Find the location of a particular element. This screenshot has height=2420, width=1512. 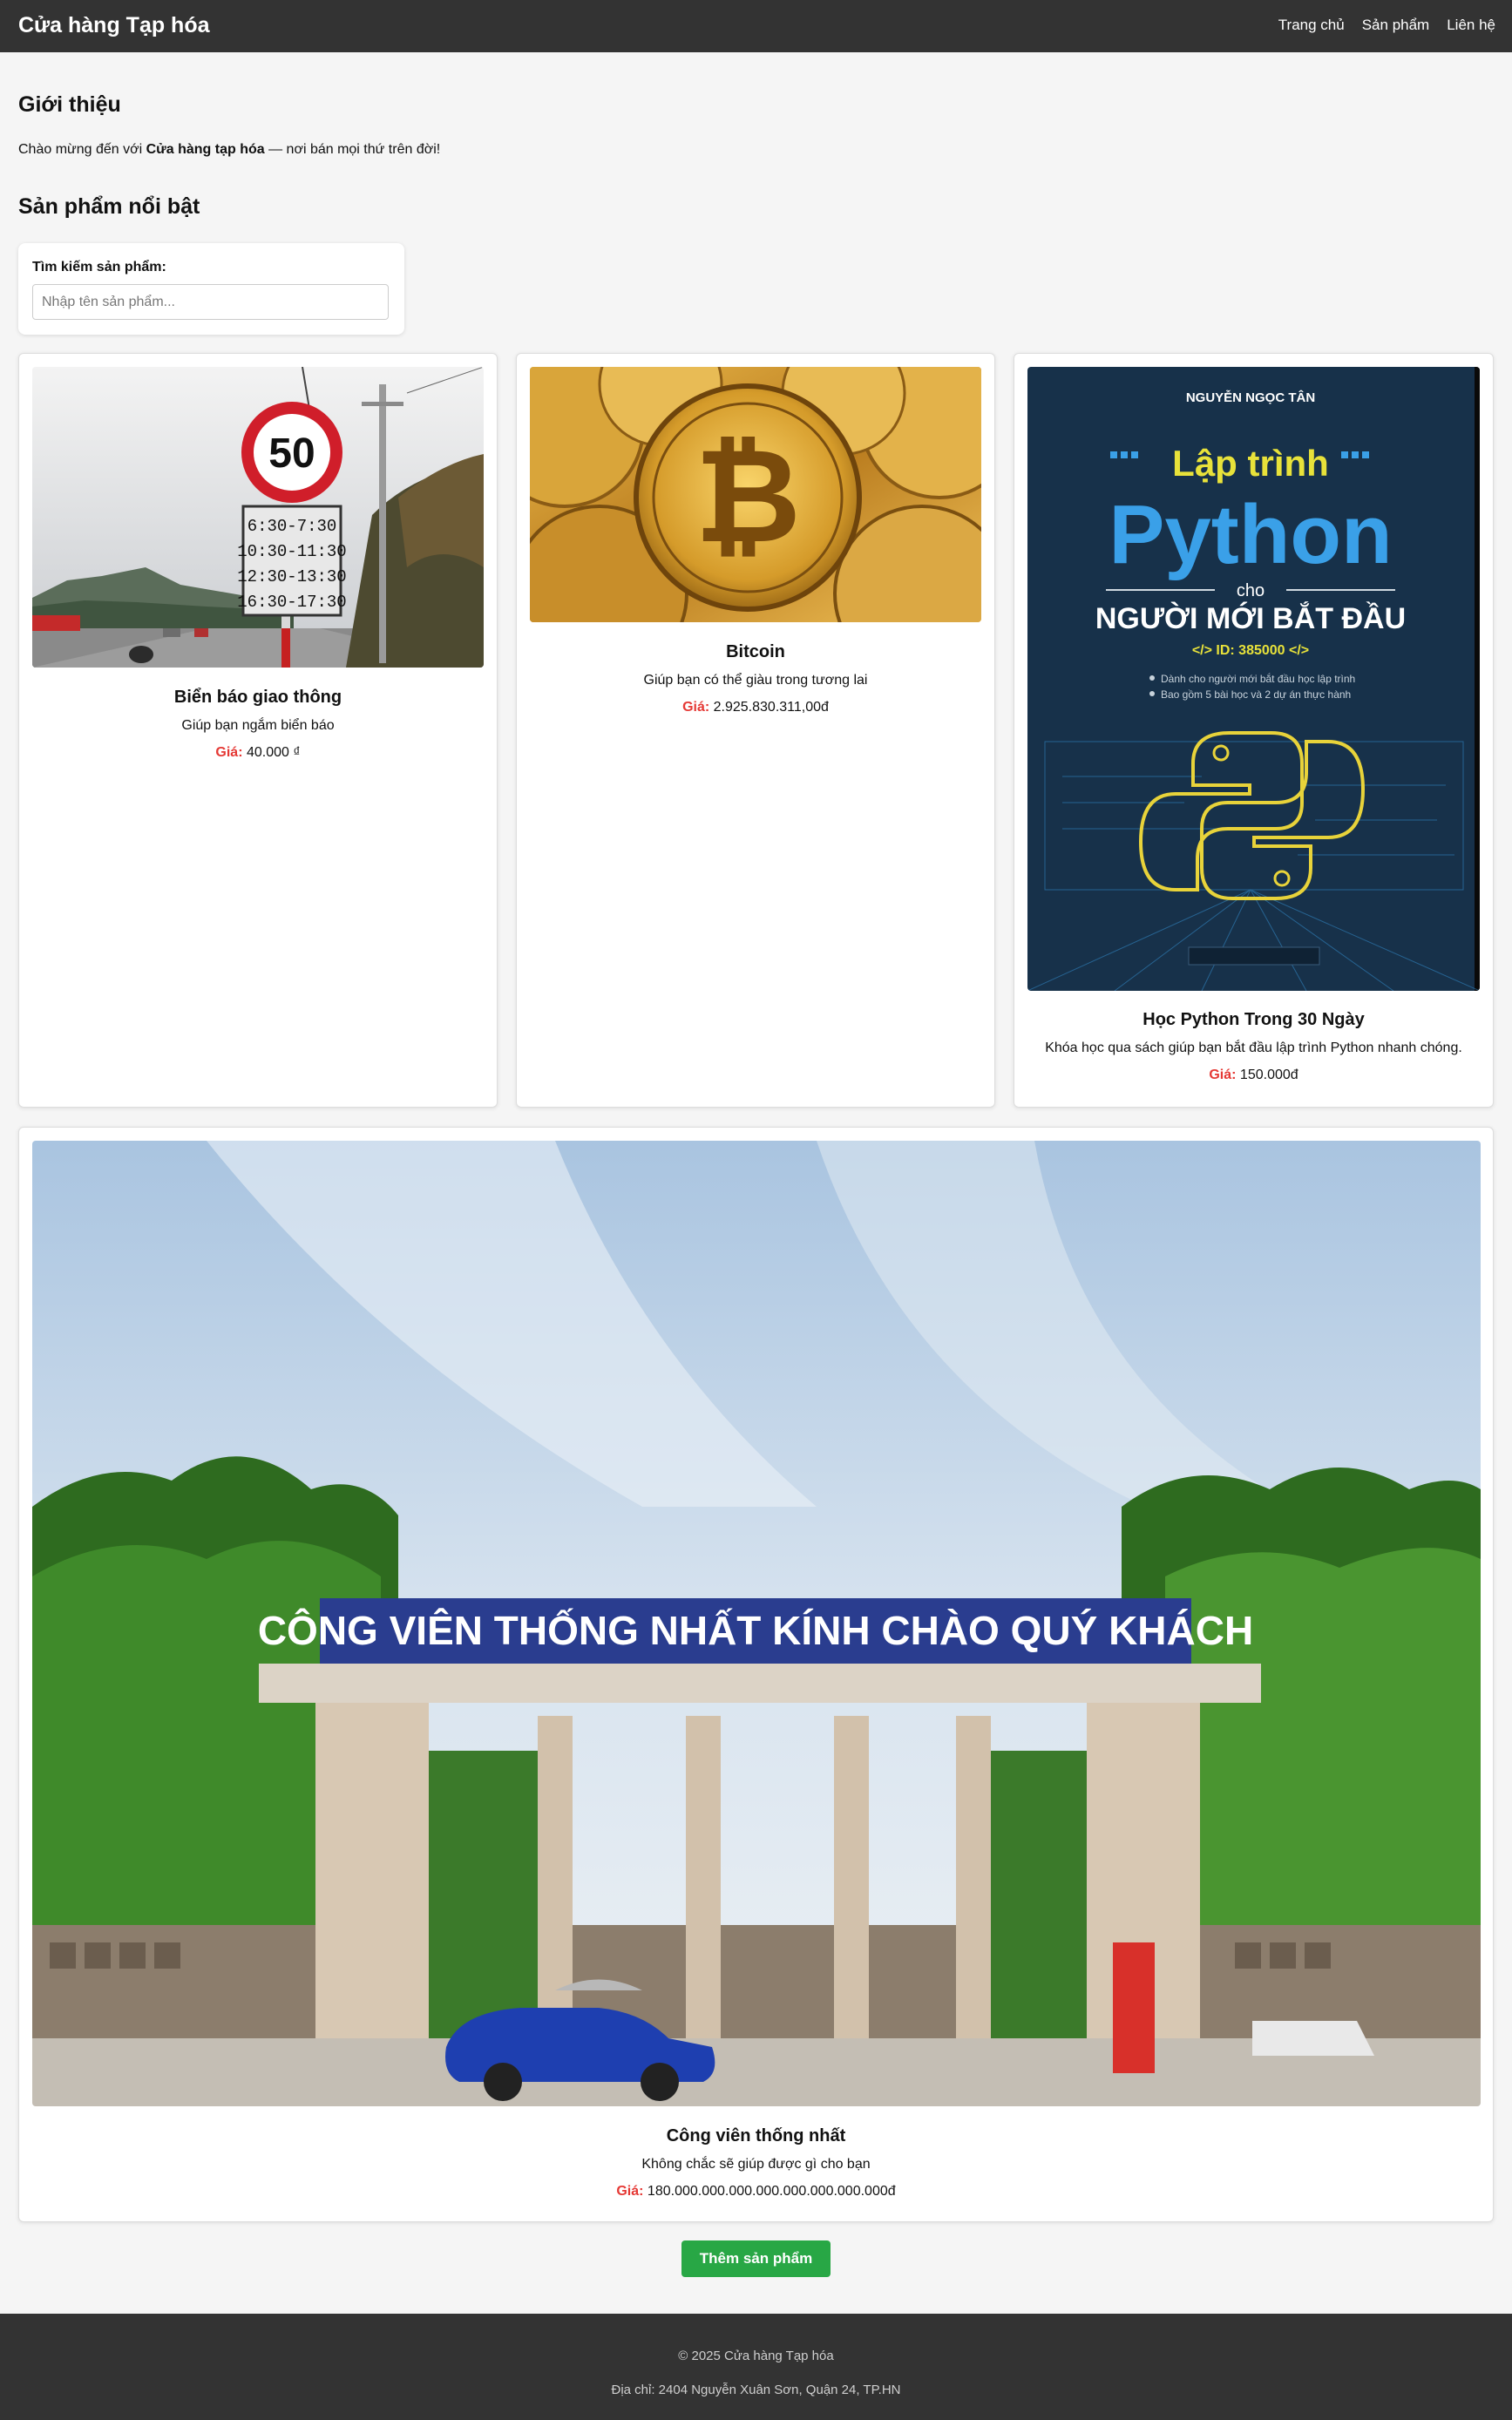

park-banner-text: CÔNG VIÊN THỐNG NHẤT KÍNH CHÀO QUÝ KHÁCH is located at coordinates (755, 1630).